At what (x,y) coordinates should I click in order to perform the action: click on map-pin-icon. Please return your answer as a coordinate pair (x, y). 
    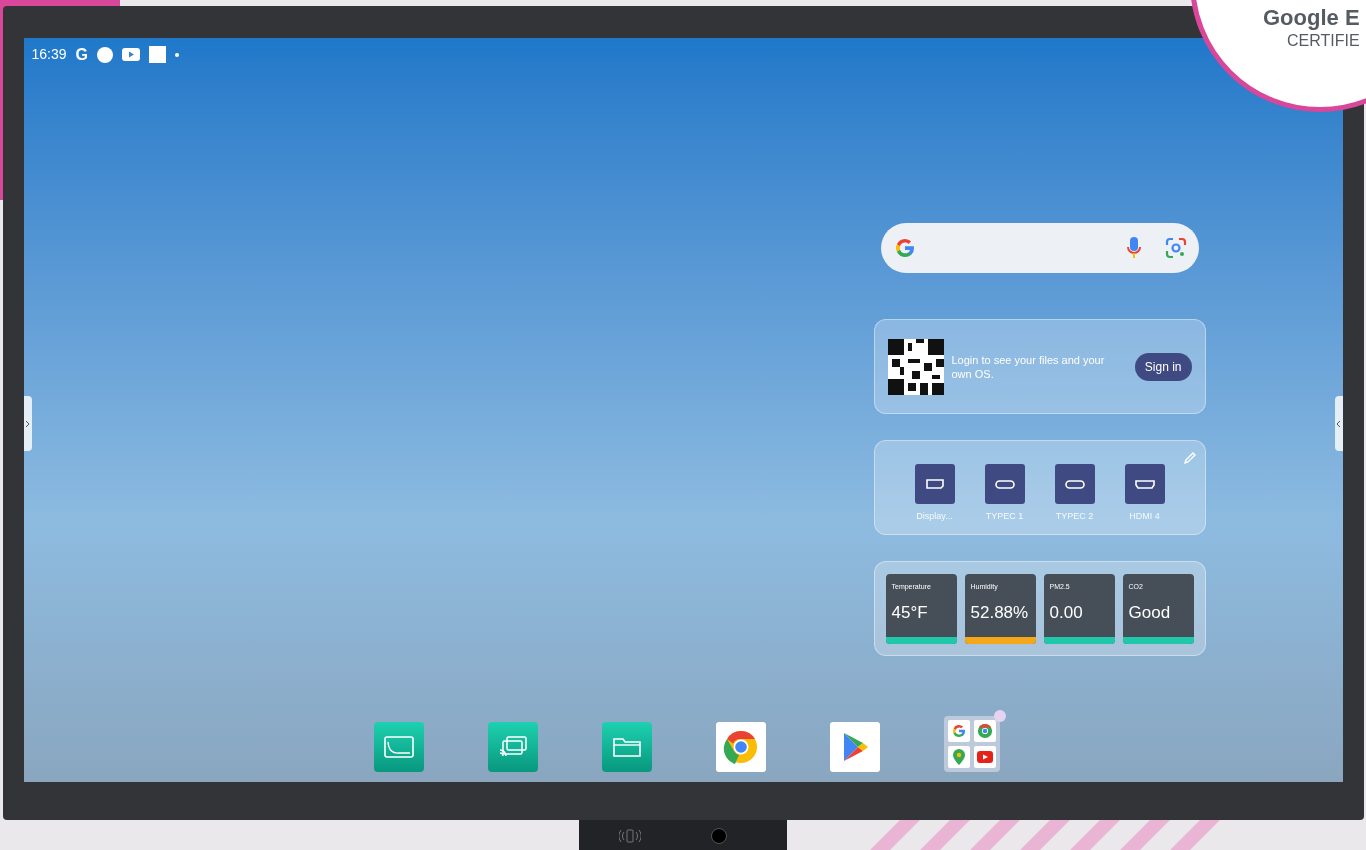
    Looking at the image, I should click on (958, 757).